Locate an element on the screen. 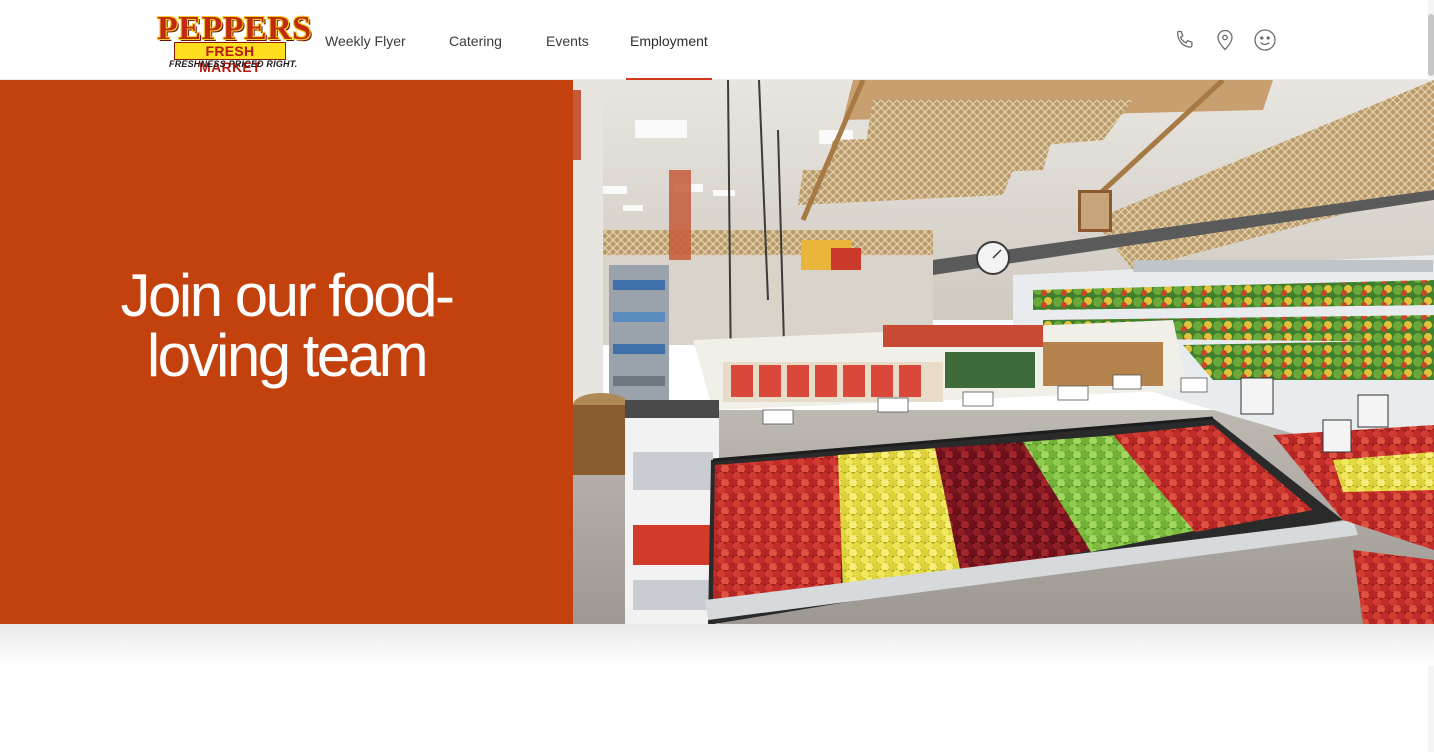 This screenshot has height=752, width=1434. smiley-icon is located at coordinates (1265, 40).